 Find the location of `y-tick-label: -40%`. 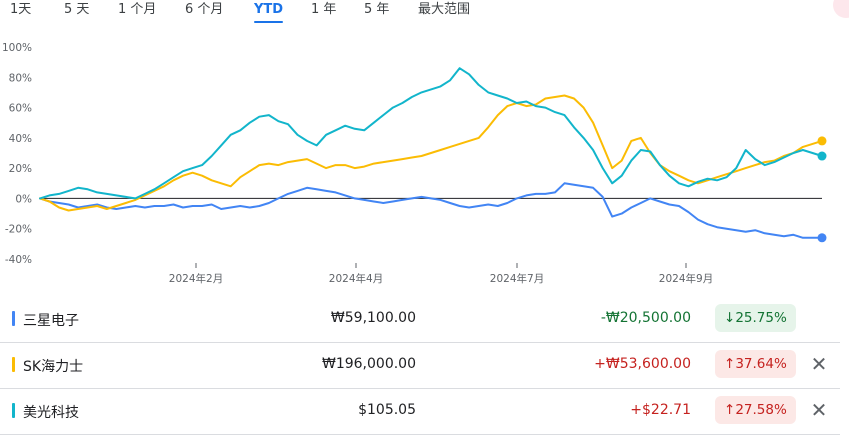

y-tick-label: -40% is located at coordinates (18, 260).